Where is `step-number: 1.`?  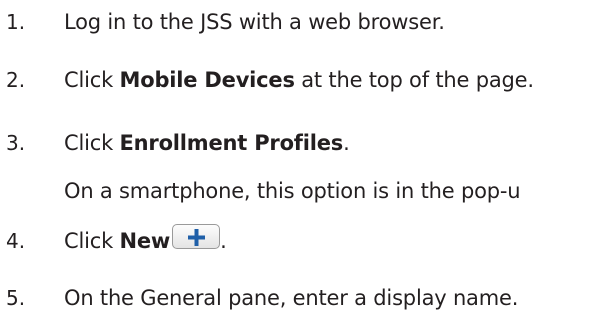 step-number: 1. is located at coordinates (16, 22).